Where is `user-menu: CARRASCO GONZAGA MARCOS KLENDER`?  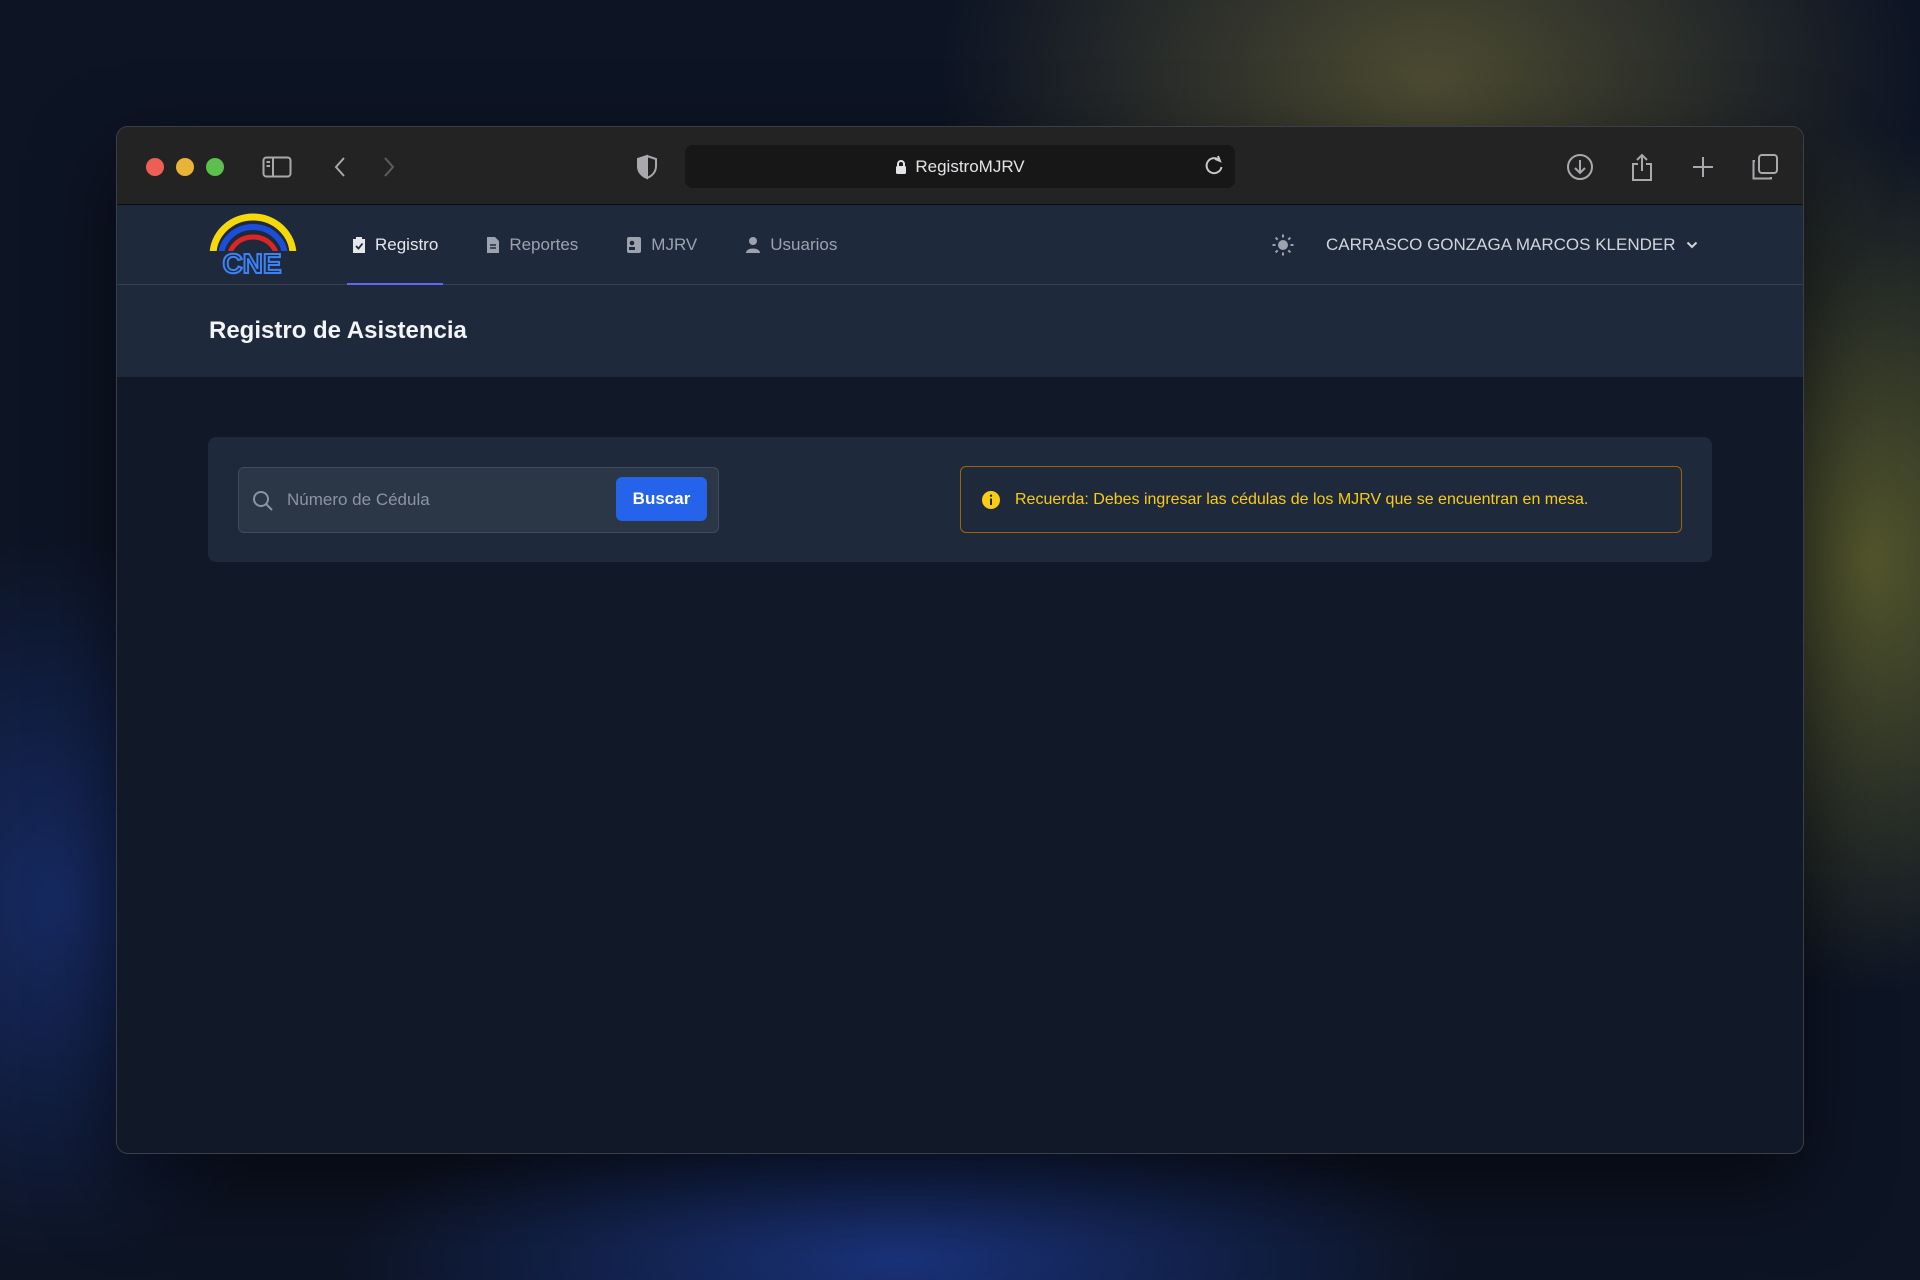 user-menu: CARRASCO GONZAGA MARCOS KLENDER is located at coordinates (1512, 245).